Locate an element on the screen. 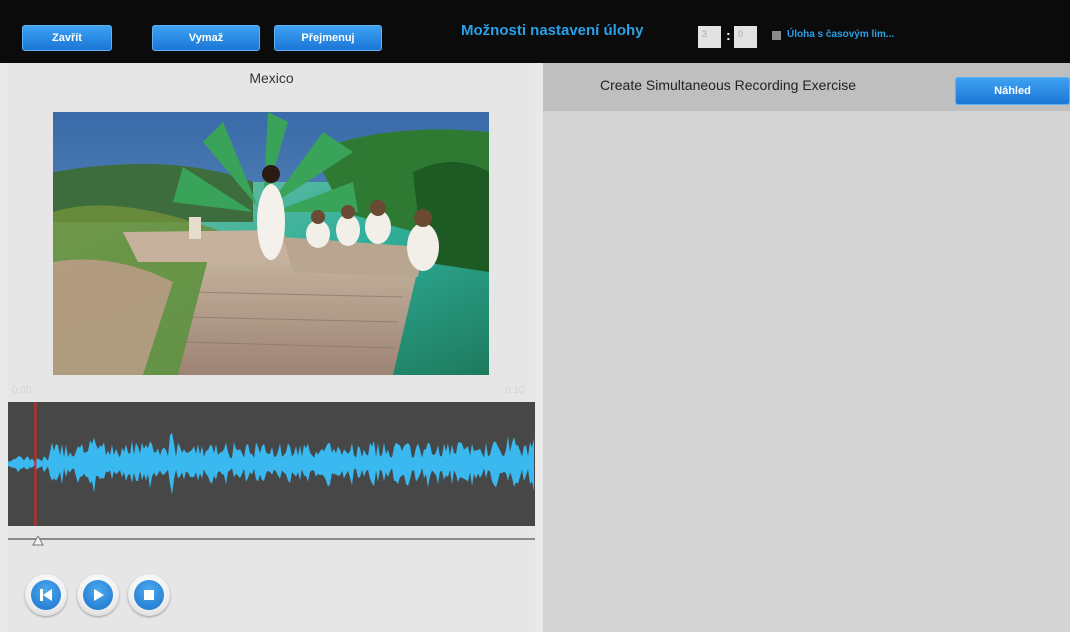  minutes-input: 3 is located at coordinates (709, 37).